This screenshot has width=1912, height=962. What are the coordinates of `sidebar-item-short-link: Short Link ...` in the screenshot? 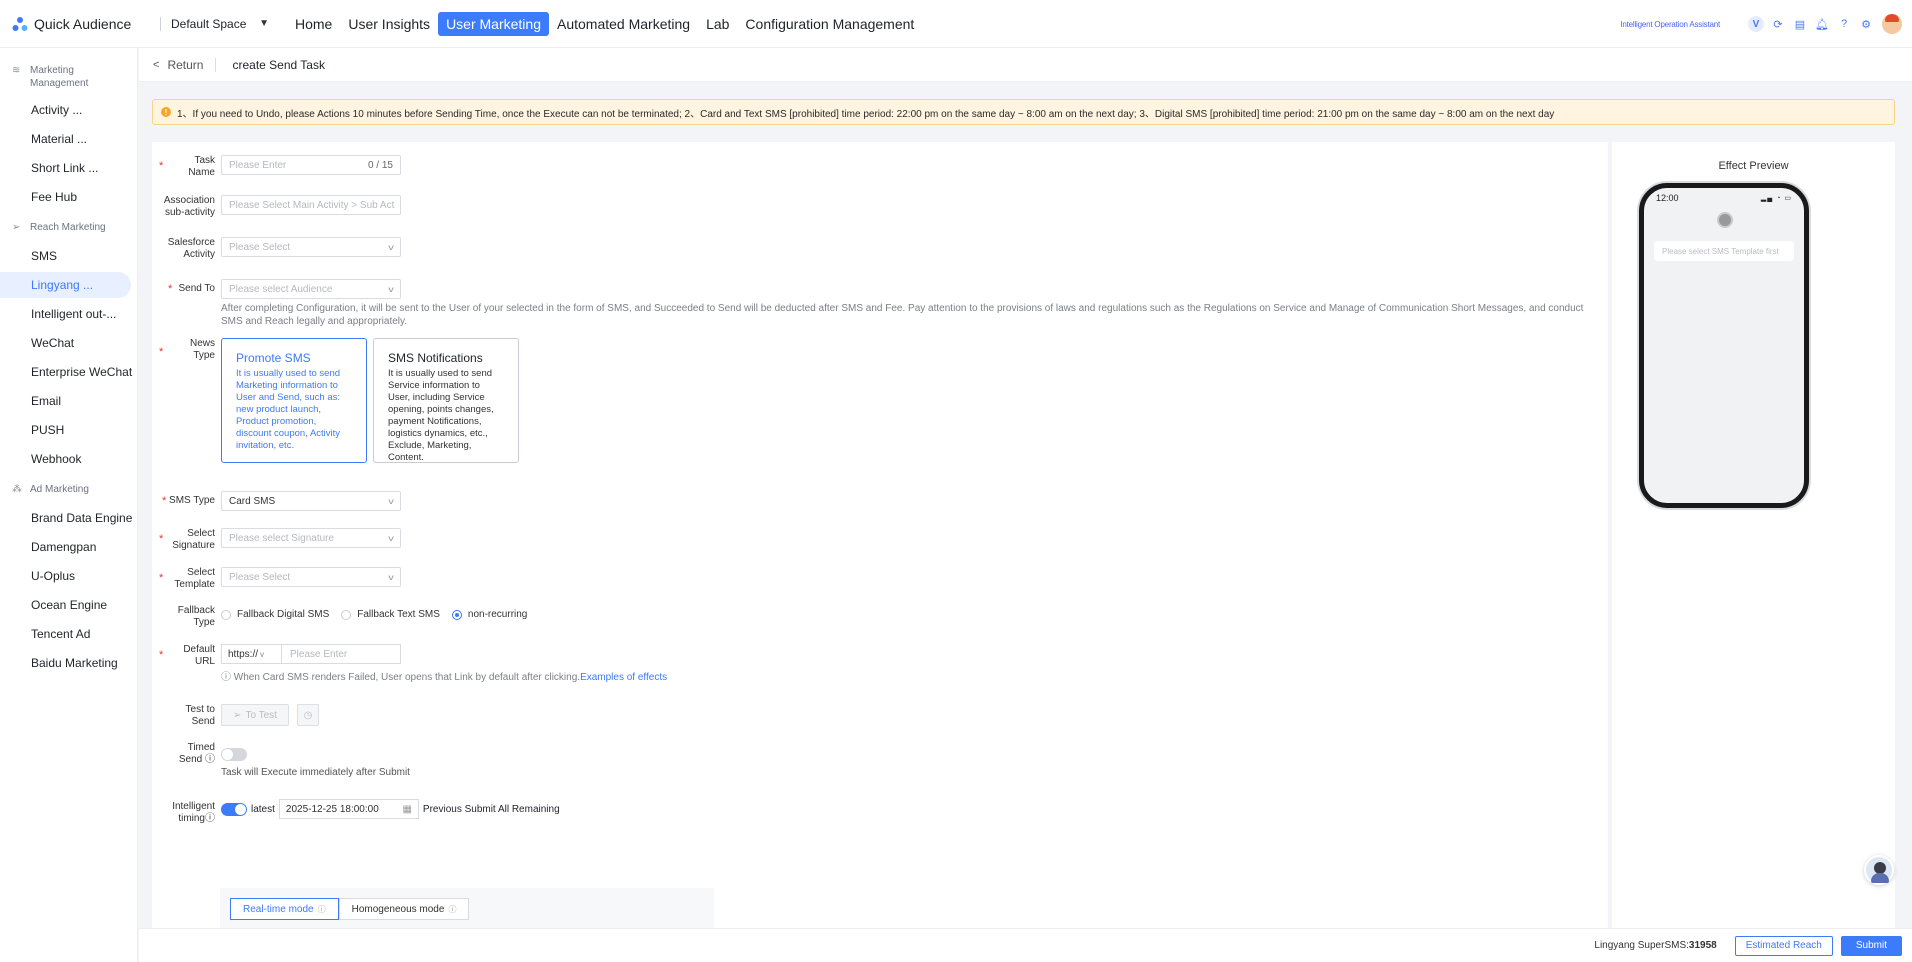 It's located at (65, 168).